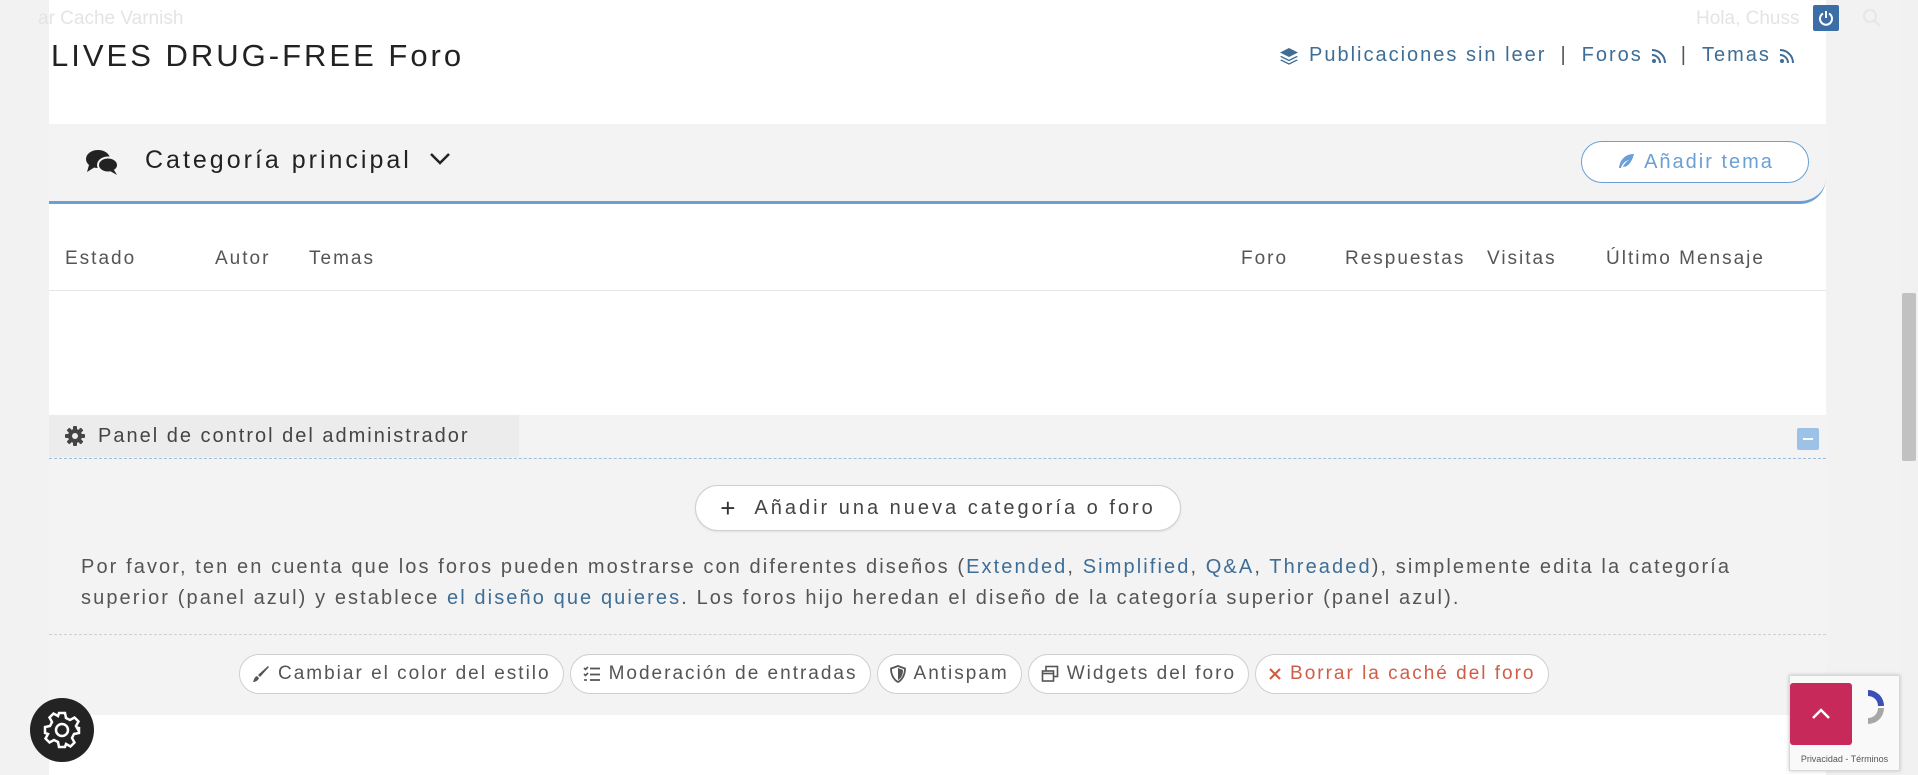 This screenshot has height=775, width=1918. I want to click on admin-panel-tab: Panel de control del administrador, so click(284, 436).